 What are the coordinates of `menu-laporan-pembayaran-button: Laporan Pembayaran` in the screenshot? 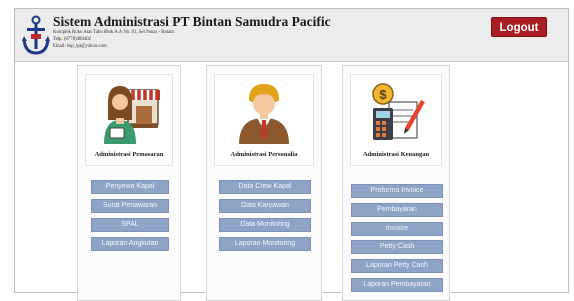 It's located at (397, 285).